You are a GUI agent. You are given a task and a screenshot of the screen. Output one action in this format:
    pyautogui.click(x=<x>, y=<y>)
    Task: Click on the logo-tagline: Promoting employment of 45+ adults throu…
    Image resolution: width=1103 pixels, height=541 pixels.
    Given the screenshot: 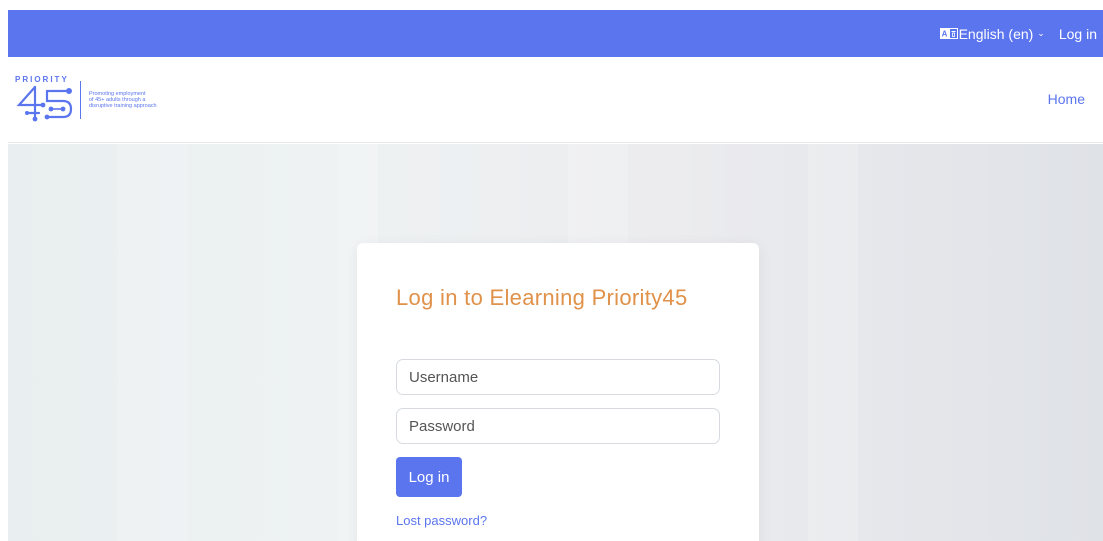 What is the action you would take?
    pyautogui.click(x=123, y=100)
    